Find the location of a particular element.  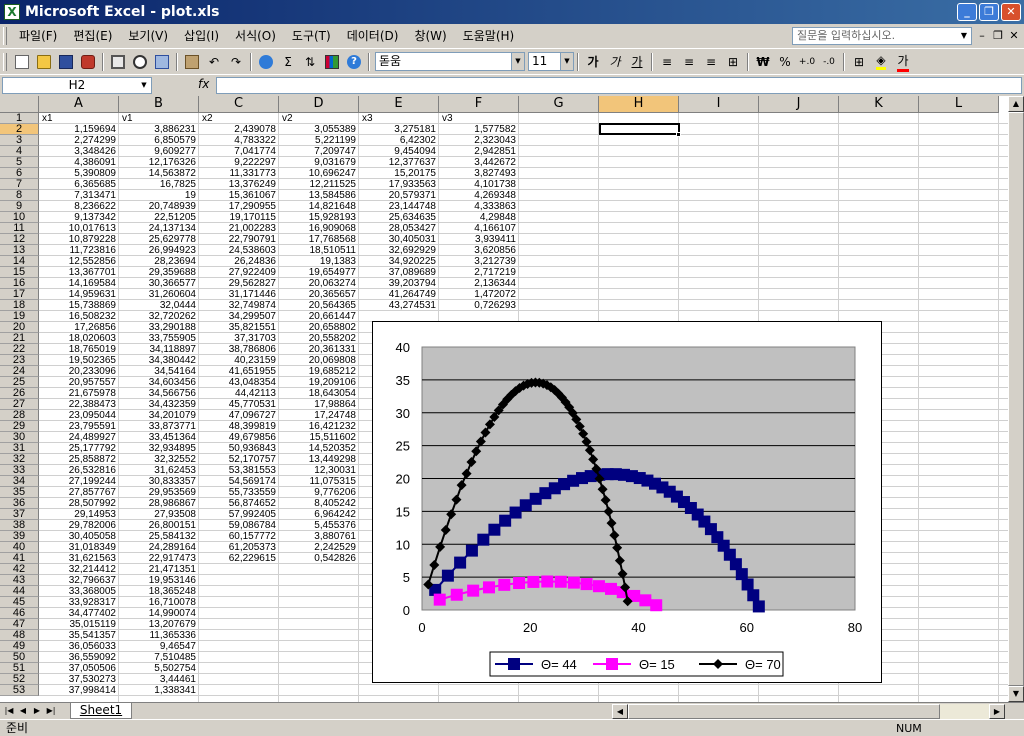

row-header: 27 is located at coordinates (19, 404).